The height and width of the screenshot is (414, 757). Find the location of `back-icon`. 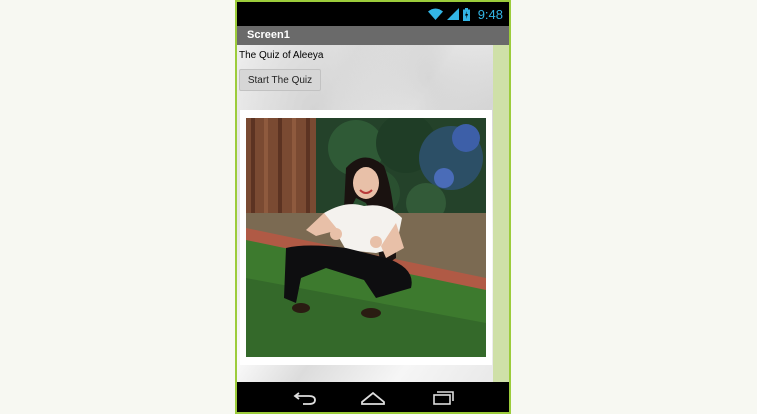

back-icon is located at coordinates (305, 397).